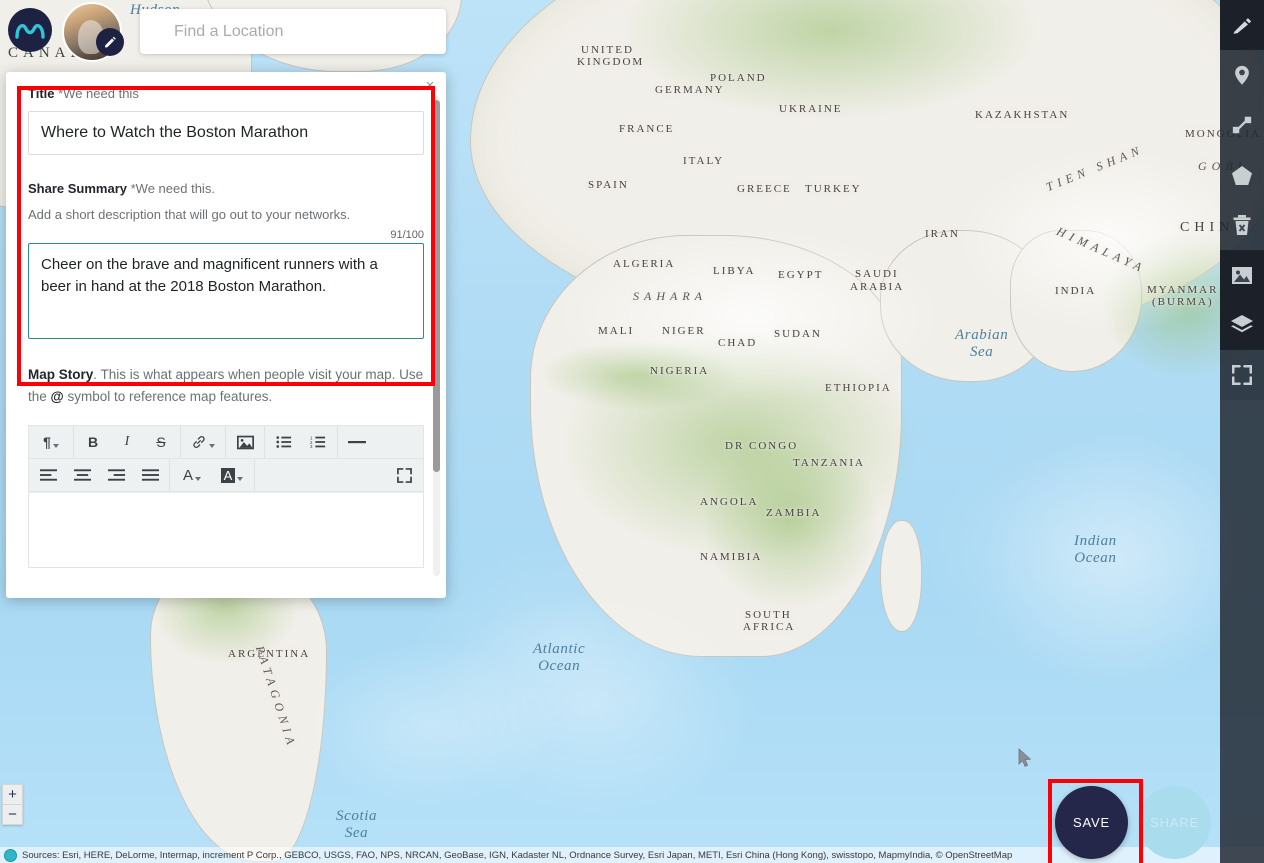 The width and height of the screenshot is (1264, 863). What do you see at coordinates (12, 795) in the screenshot?
I see `zoom-in-button: +` at bounding box center [12, 795].